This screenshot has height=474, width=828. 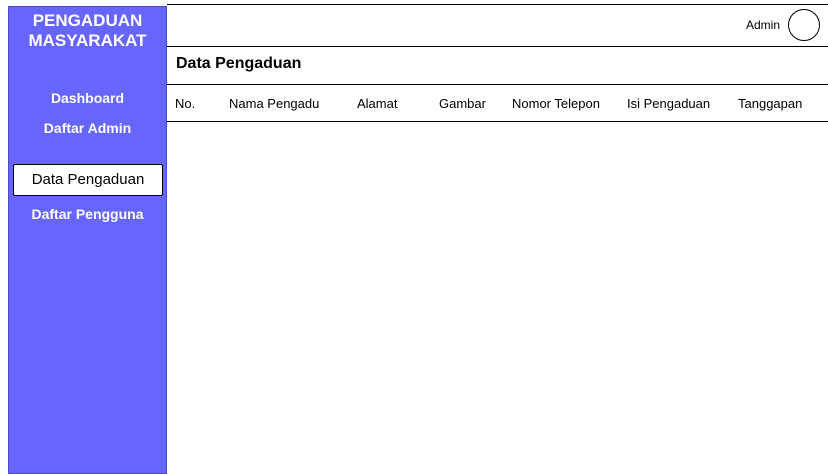 I want to click on top-bar: Admin, so click(x=497, y=25).